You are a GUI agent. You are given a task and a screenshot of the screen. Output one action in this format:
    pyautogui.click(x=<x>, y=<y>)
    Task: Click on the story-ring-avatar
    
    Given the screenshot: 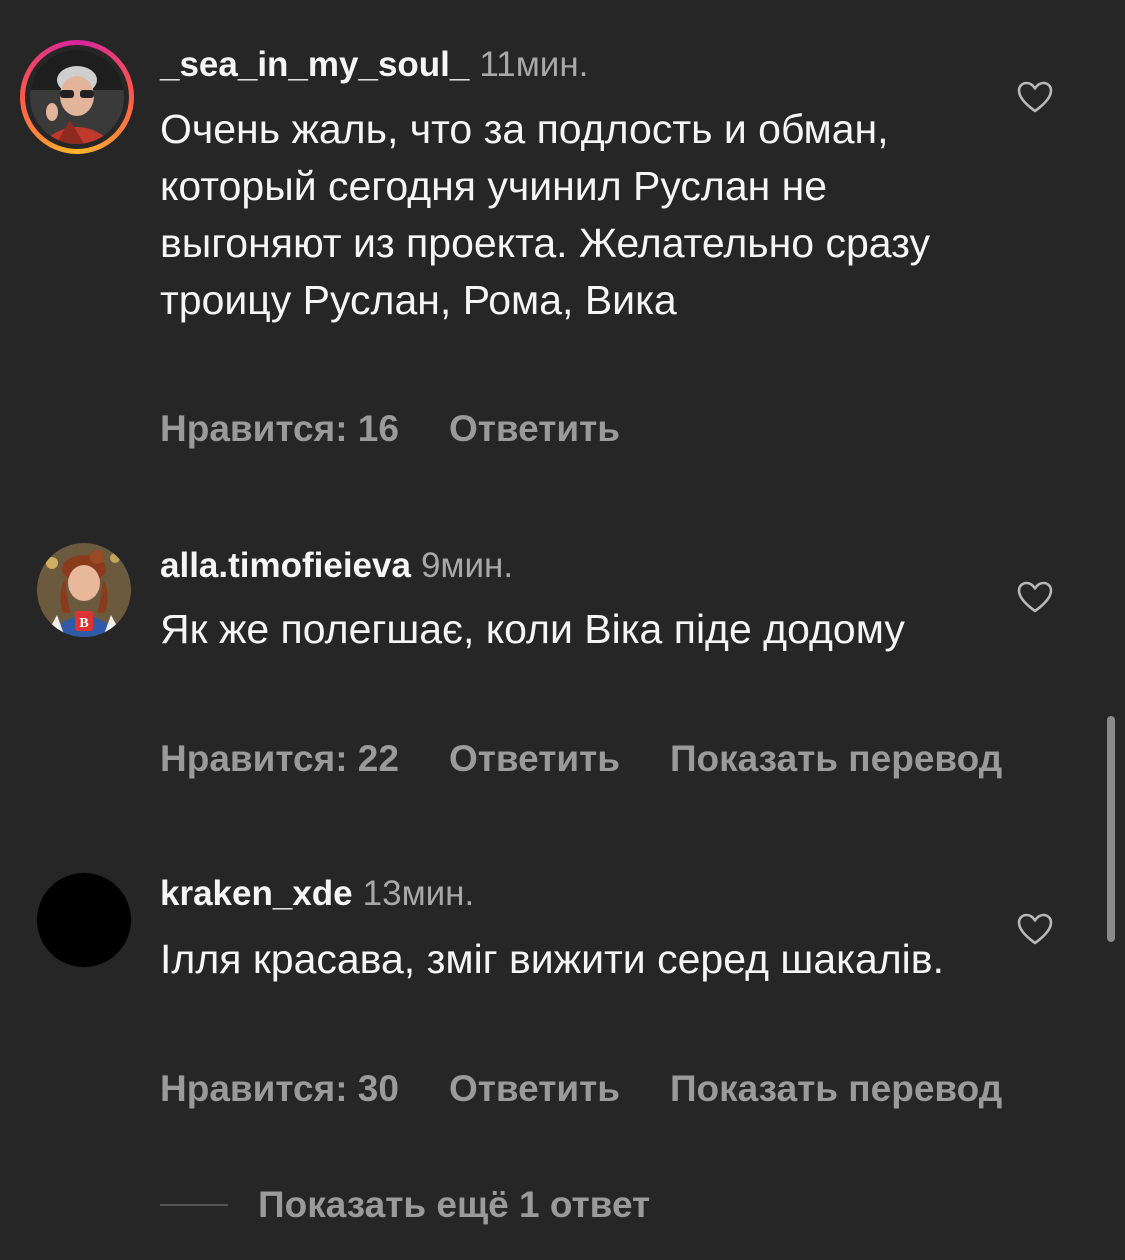 What is the action you would take?
    pyautogui.click(x=77, y=97)
    